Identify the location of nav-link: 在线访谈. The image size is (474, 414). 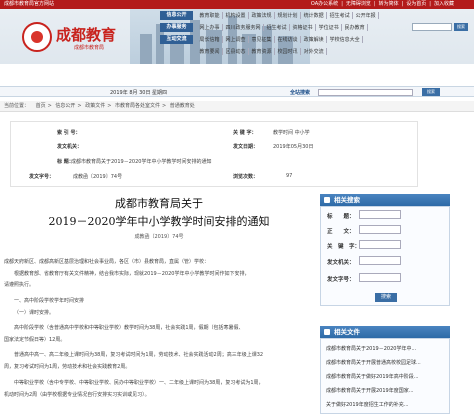
(288, 39).